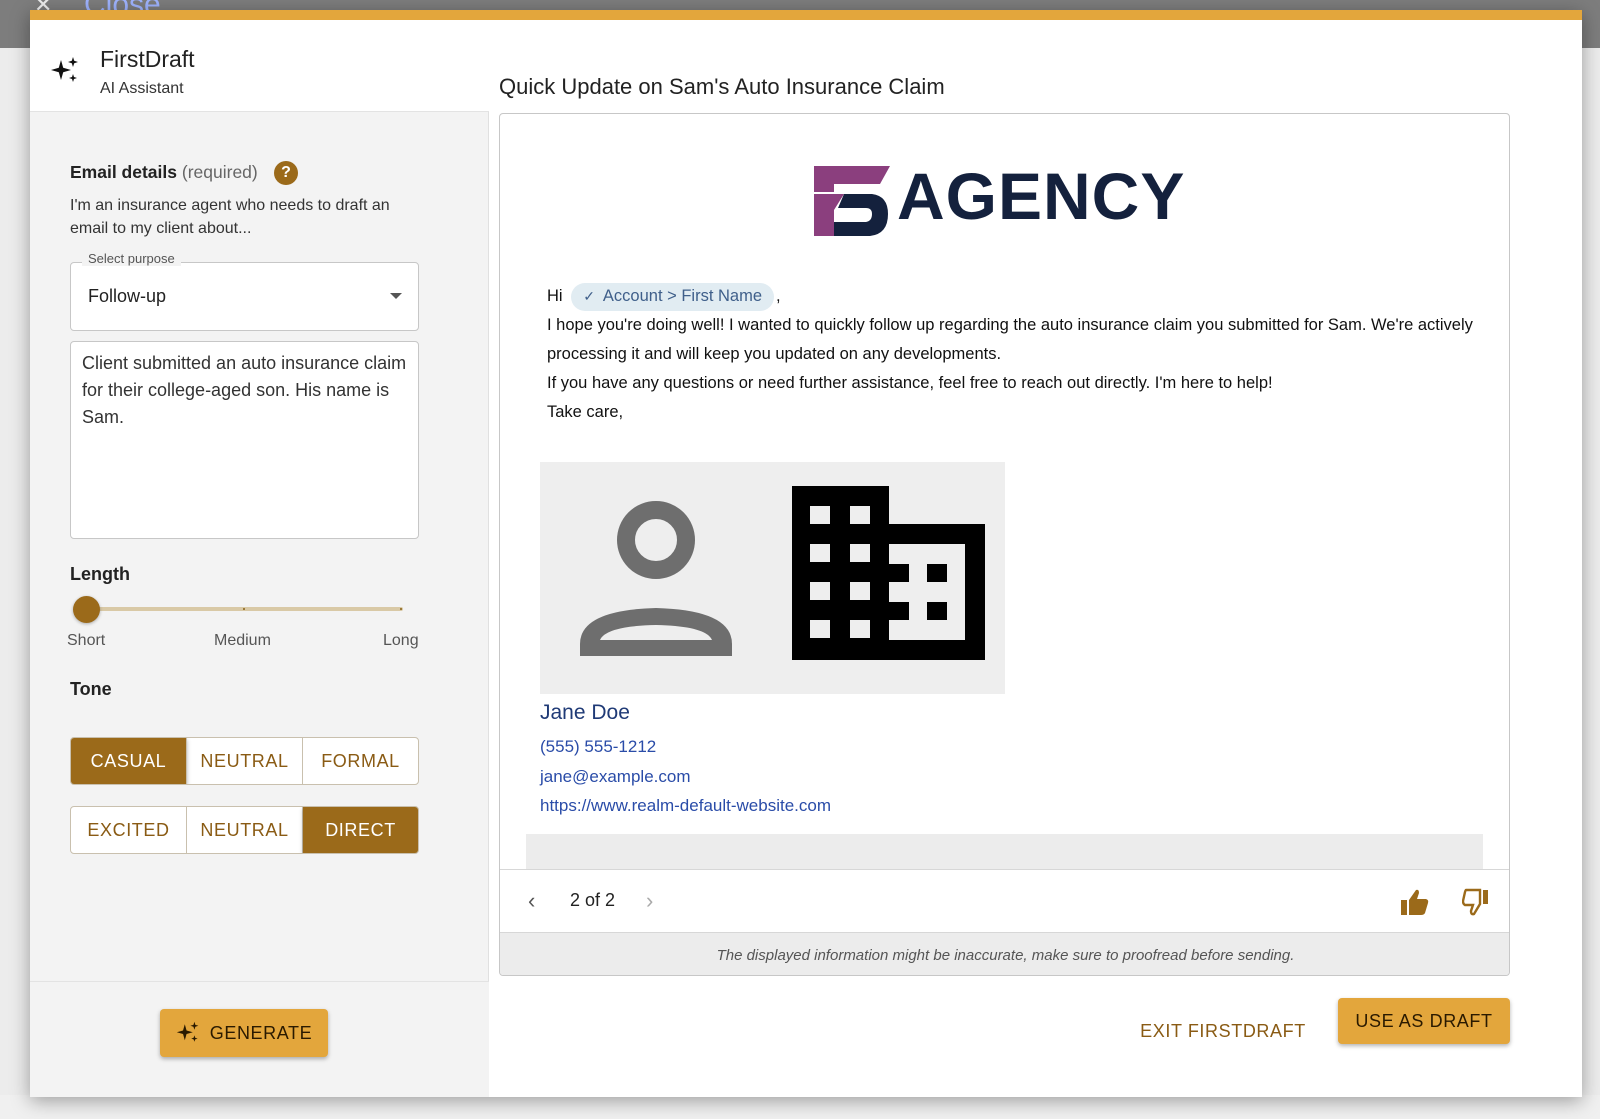  I want to click on tone-neutral-2-button: NEUTRAL, so click(245, 830).